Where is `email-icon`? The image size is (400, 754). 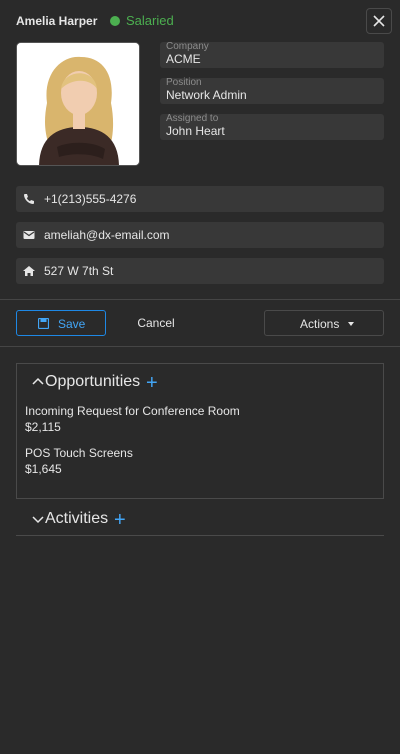
email-icon is located at coordinates (29, 235).